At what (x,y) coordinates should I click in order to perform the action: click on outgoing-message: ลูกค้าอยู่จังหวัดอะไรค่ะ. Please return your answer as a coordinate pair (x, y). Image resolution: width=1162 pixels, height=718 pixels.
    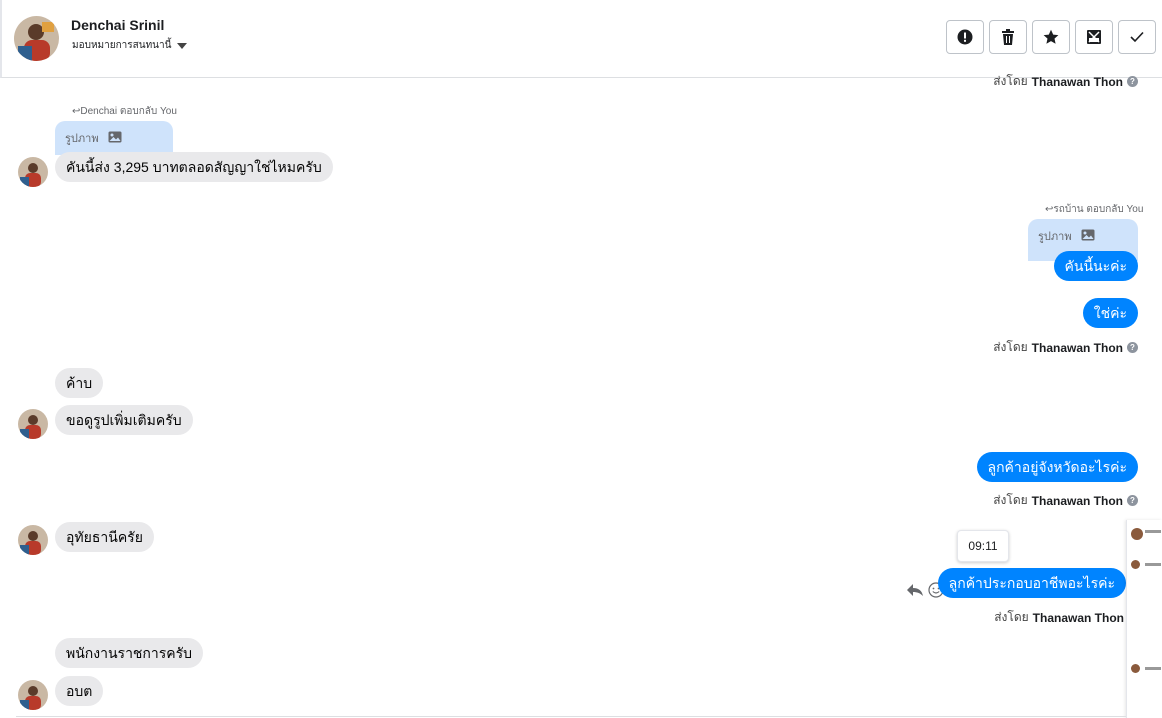
    Looking at the image, I should click on (1057, 467).